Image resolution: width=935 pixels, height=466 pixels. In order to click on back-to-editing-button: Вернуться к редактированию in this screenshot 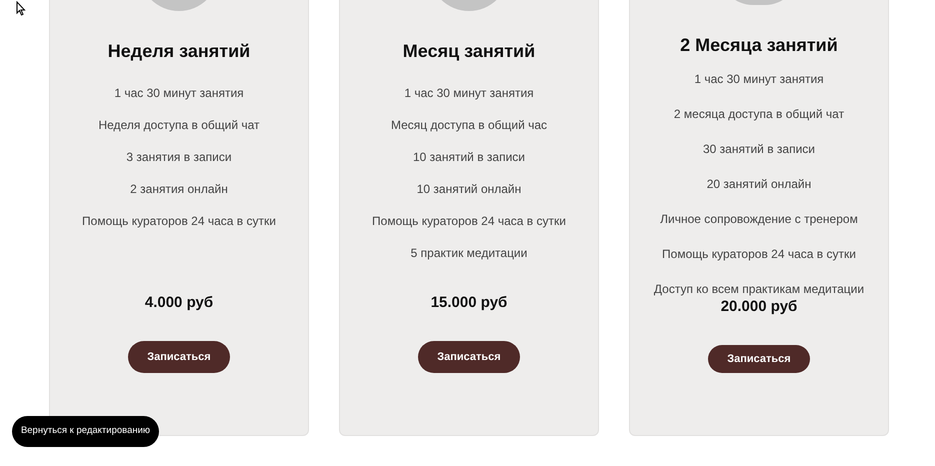, I will do `click(85, 431)`.